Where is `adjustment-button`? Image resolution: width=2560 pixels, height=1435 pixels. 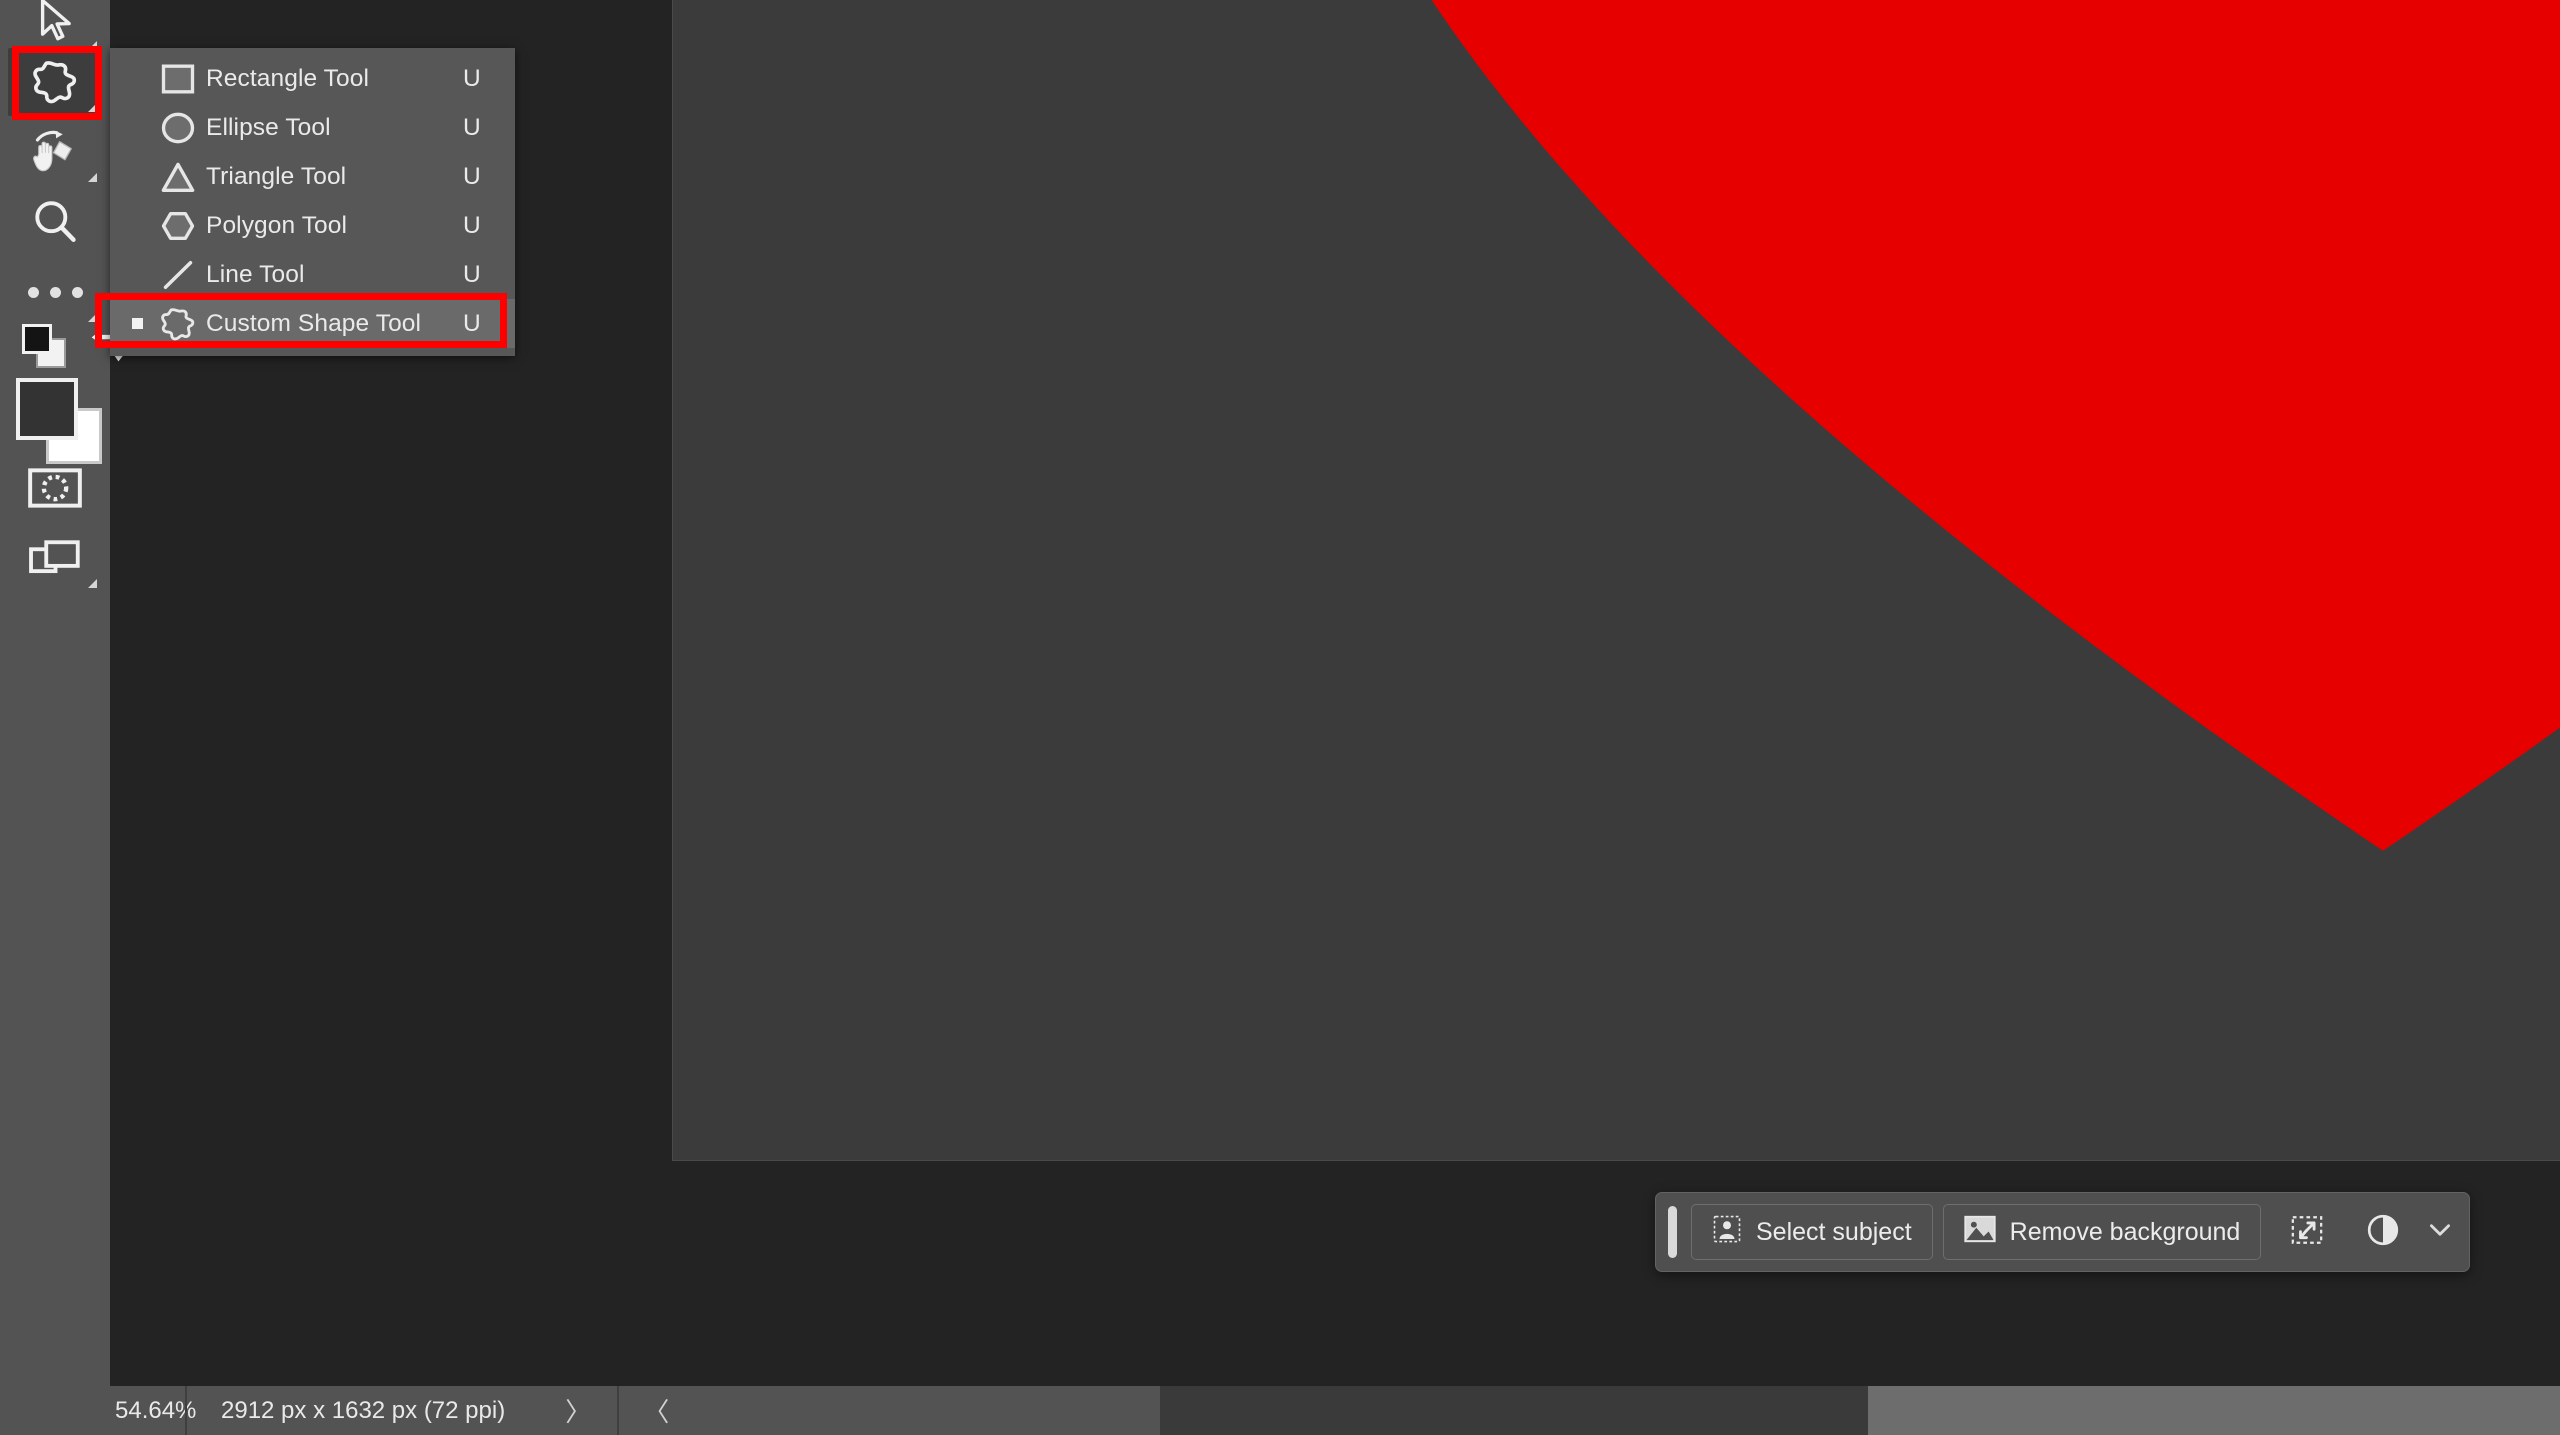
adjustment-button is located at coordinates (2383, 1232).